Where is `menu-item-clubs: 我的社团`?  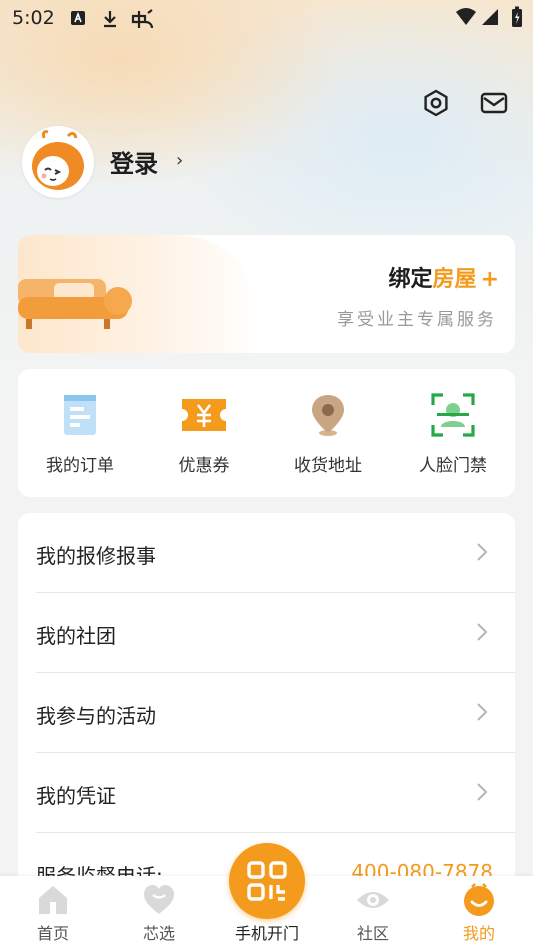 menu-item-clubs: 我的社团 is located at coordinates (275, 633).